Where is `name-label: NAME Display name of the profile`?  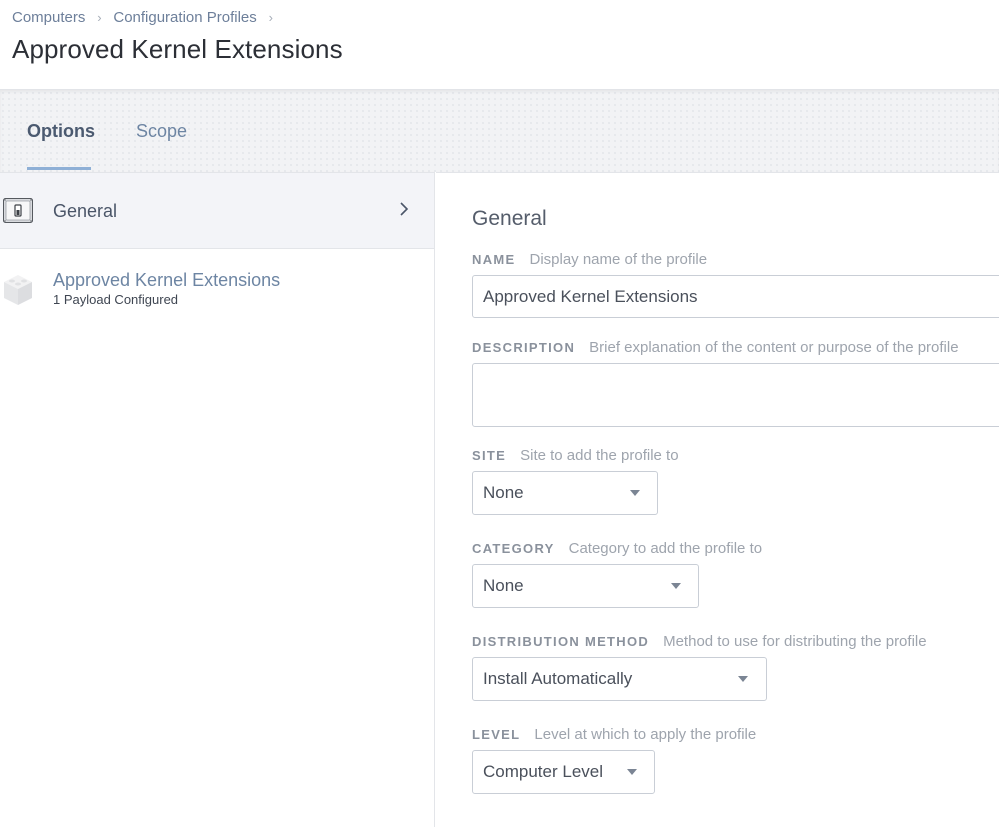 name-label: NAME Display name of the profile is located at coordinates (589, 259).